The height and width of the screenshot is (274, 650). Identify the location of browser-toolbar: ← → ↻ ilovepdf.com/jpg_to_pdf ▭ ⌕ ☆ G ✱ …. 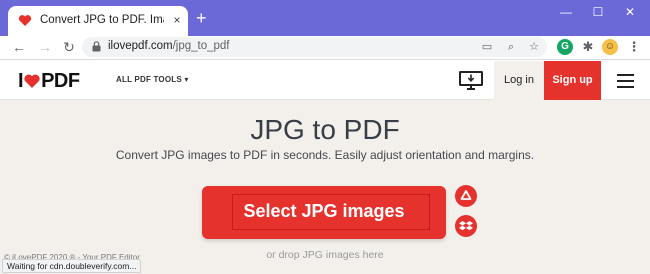
(325, 48).